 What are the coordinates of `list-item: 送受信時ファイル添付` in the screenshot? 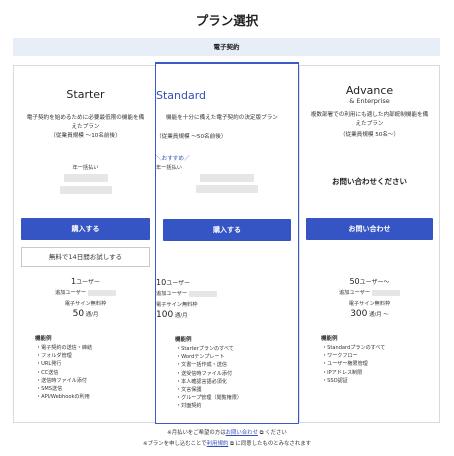 It's located at (209, 374).